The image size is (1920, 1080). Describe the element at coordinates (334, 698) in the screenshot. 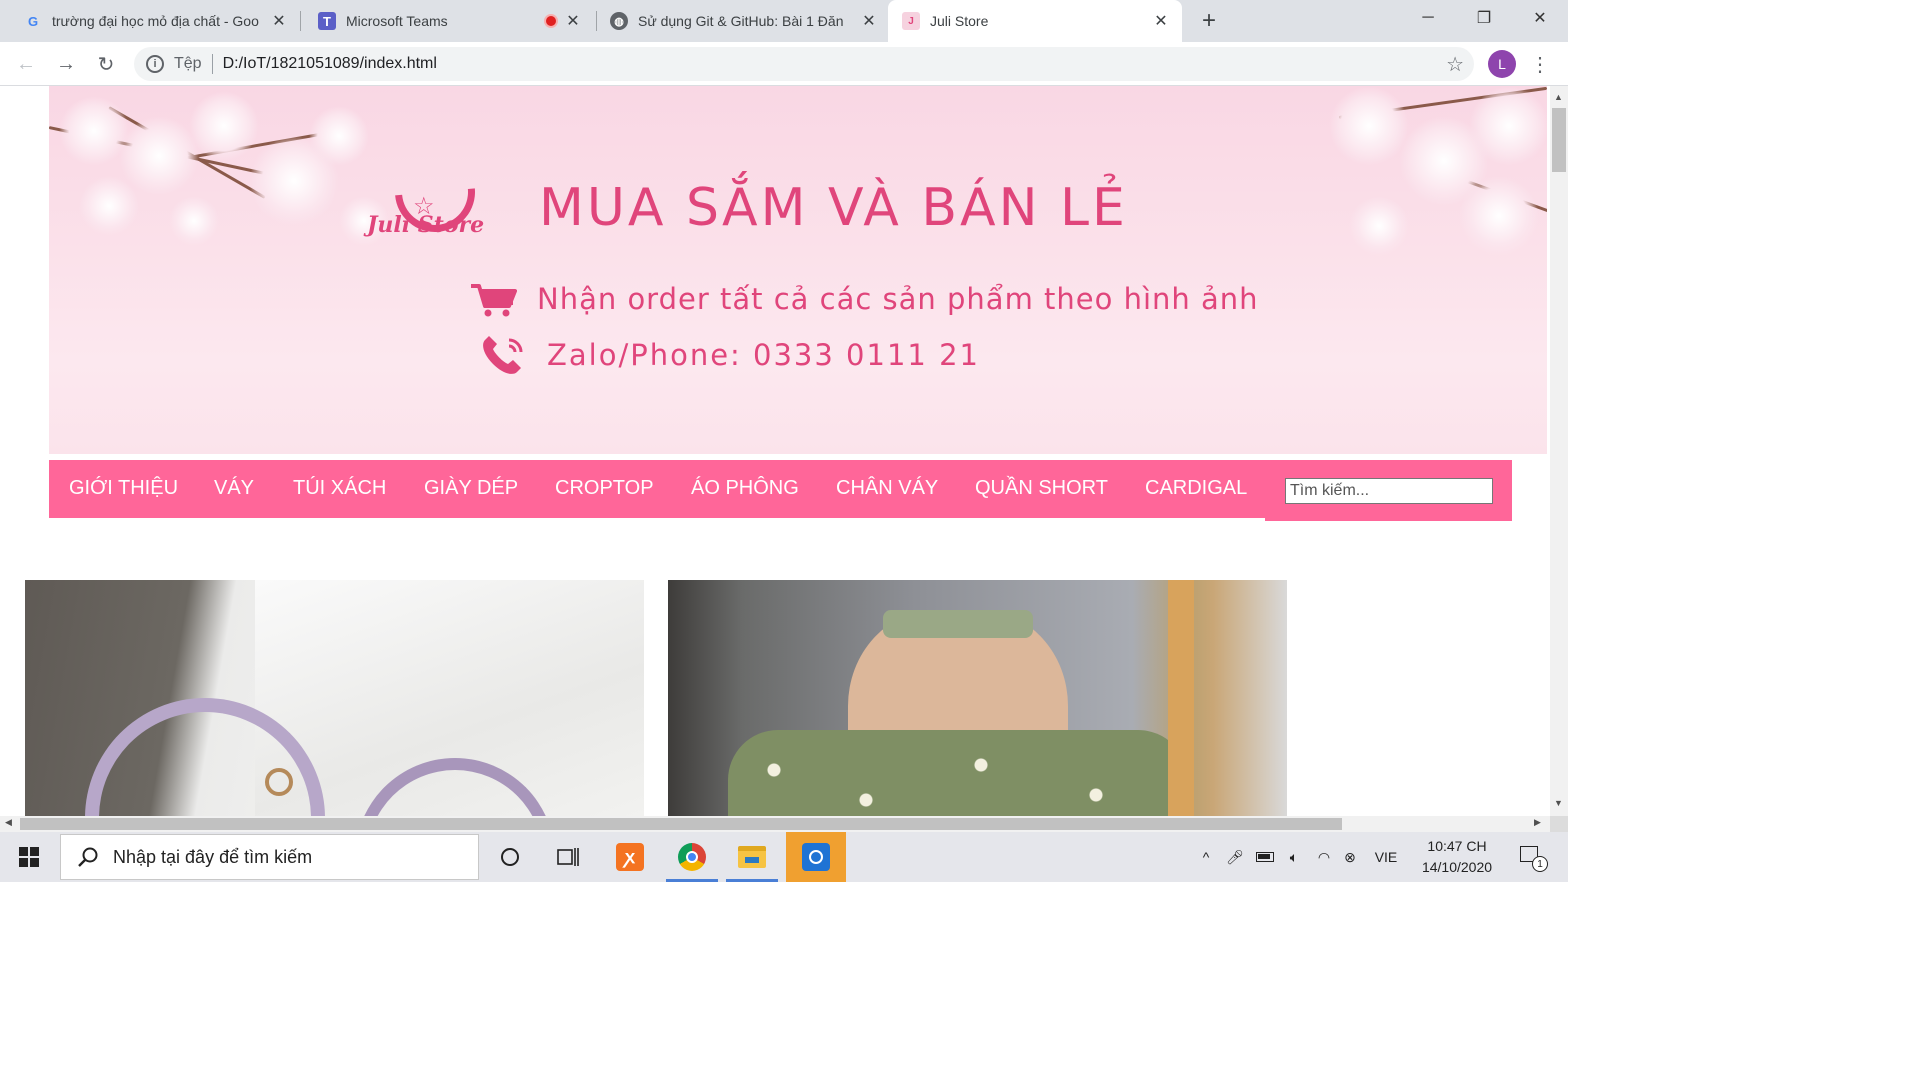

I see `product-image-bag` at that location.